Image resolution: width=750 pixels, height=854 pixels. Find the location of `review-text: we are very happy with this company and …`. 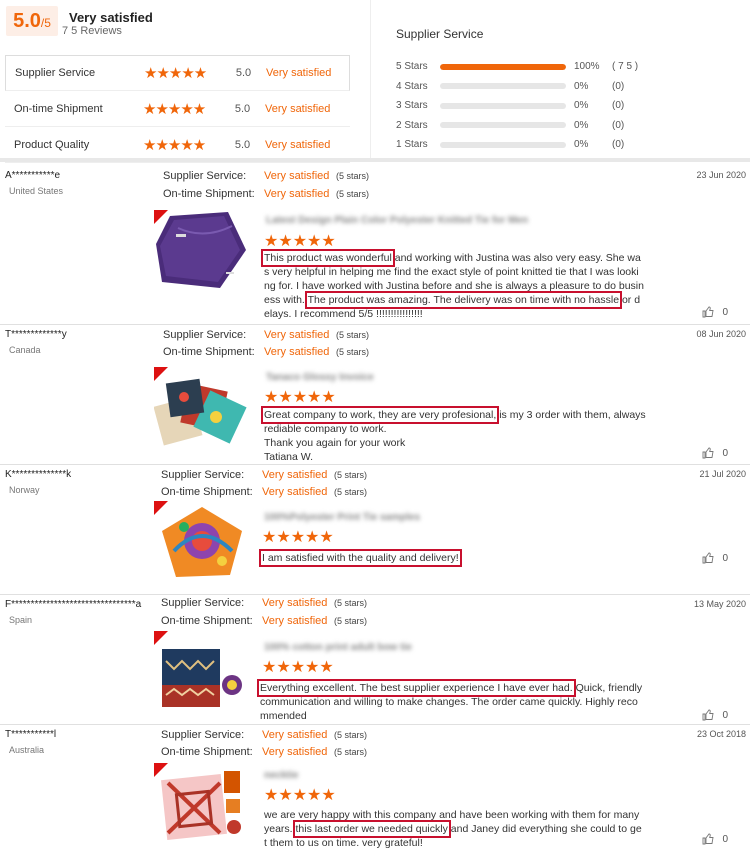

review-text: we are very happy with this company and … is located at coordinates (457, 829).